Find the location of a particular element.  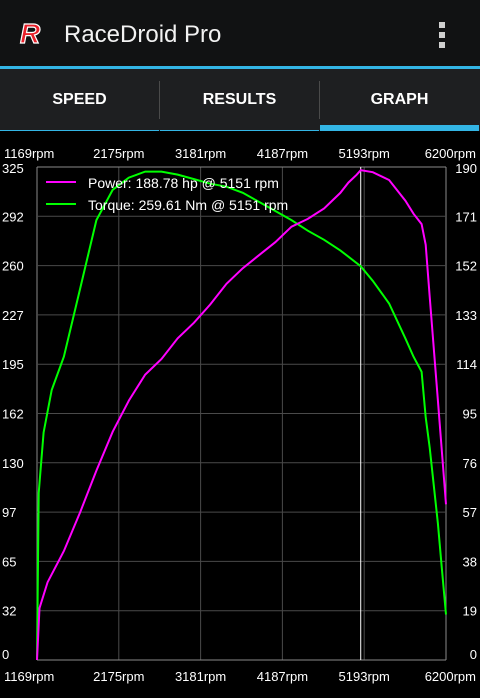

tab-speed-label: SPEED is located at coordinates (79, 99).